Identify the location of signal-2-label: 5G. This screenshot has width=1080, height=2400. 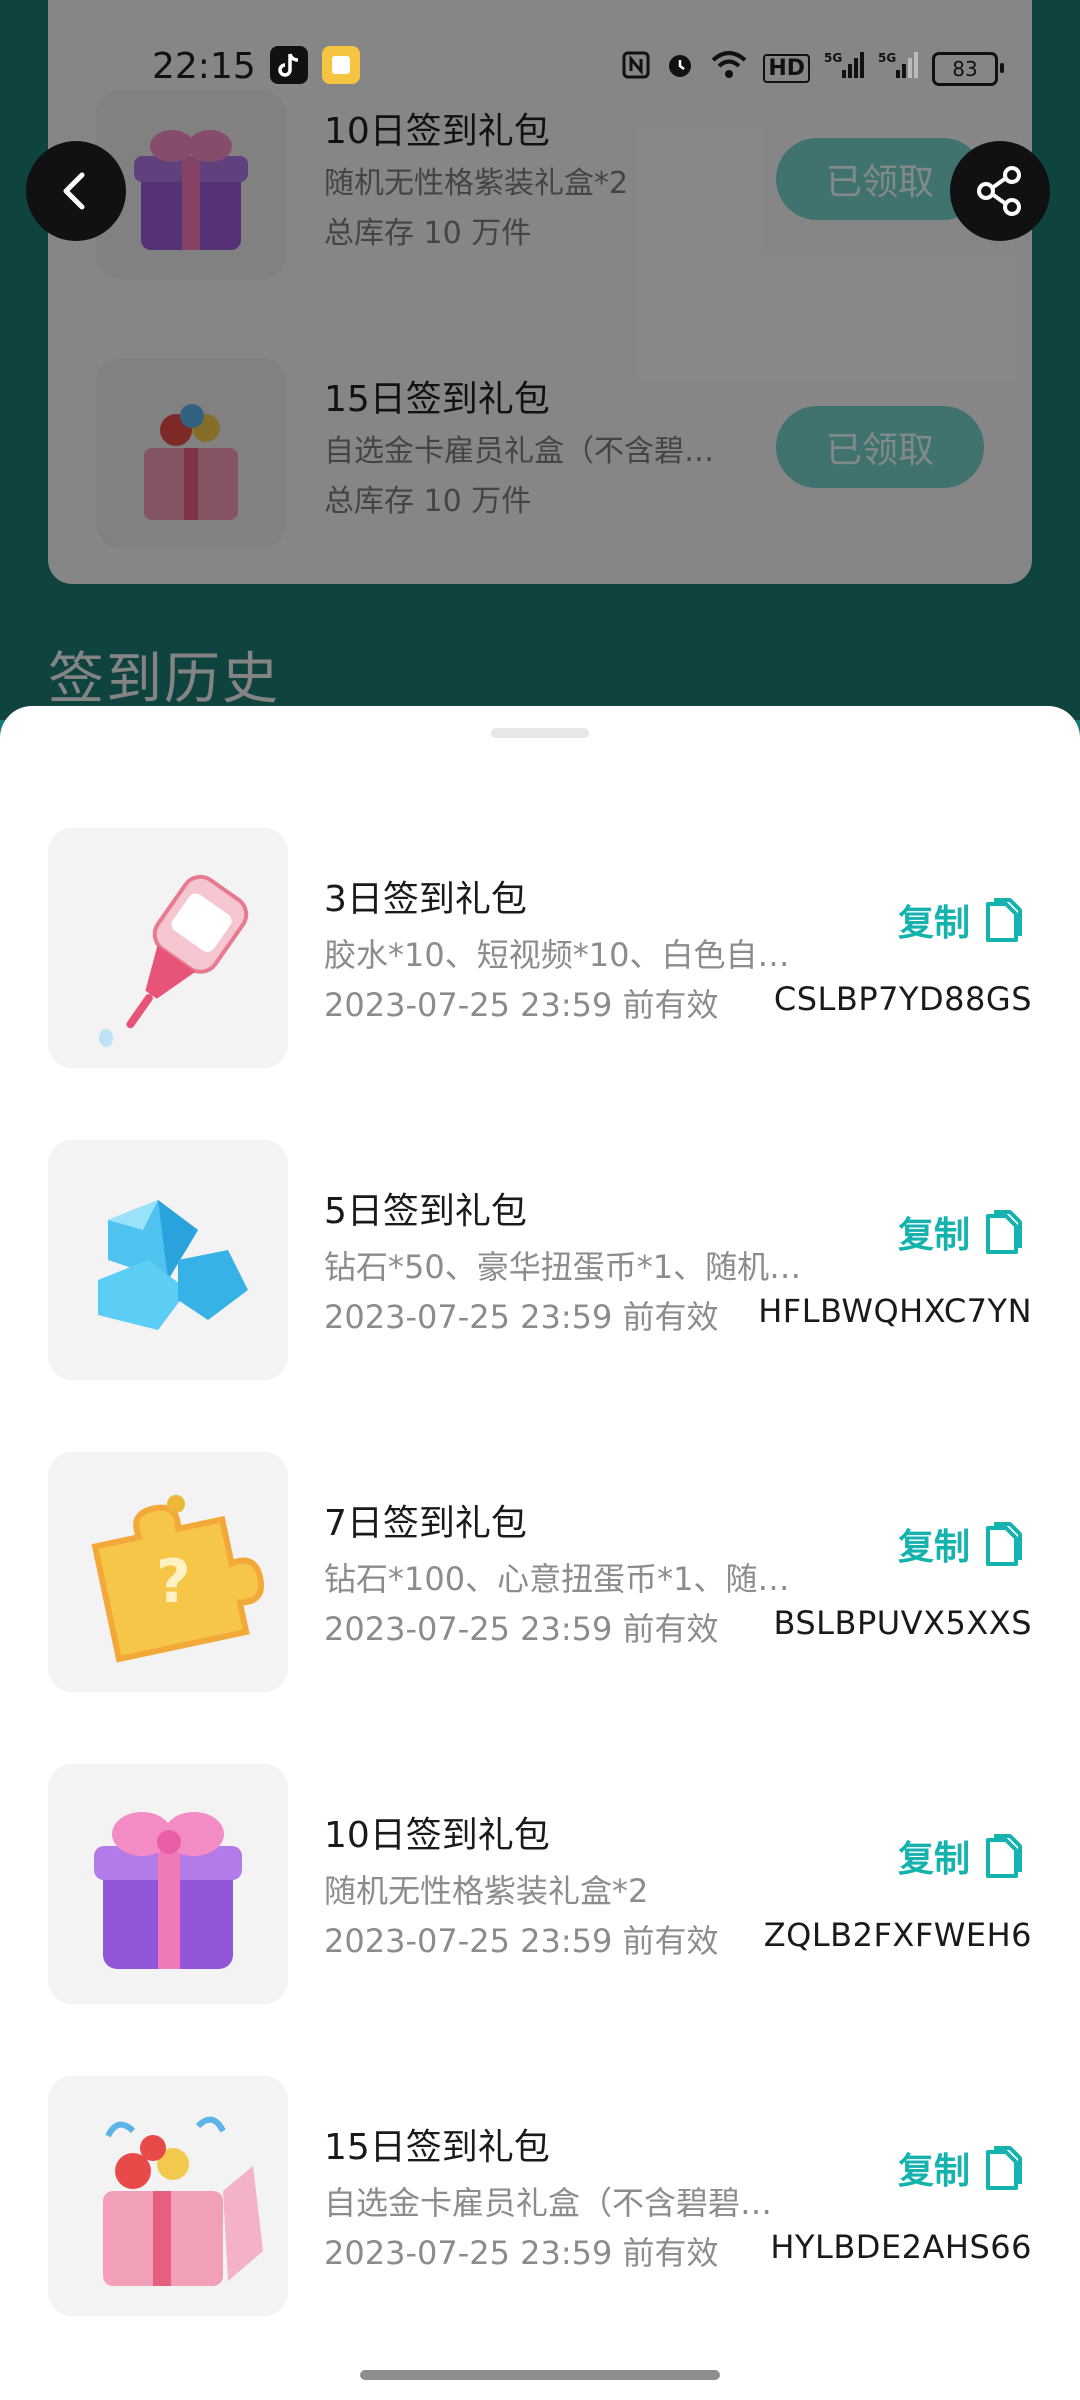
(887, 58).